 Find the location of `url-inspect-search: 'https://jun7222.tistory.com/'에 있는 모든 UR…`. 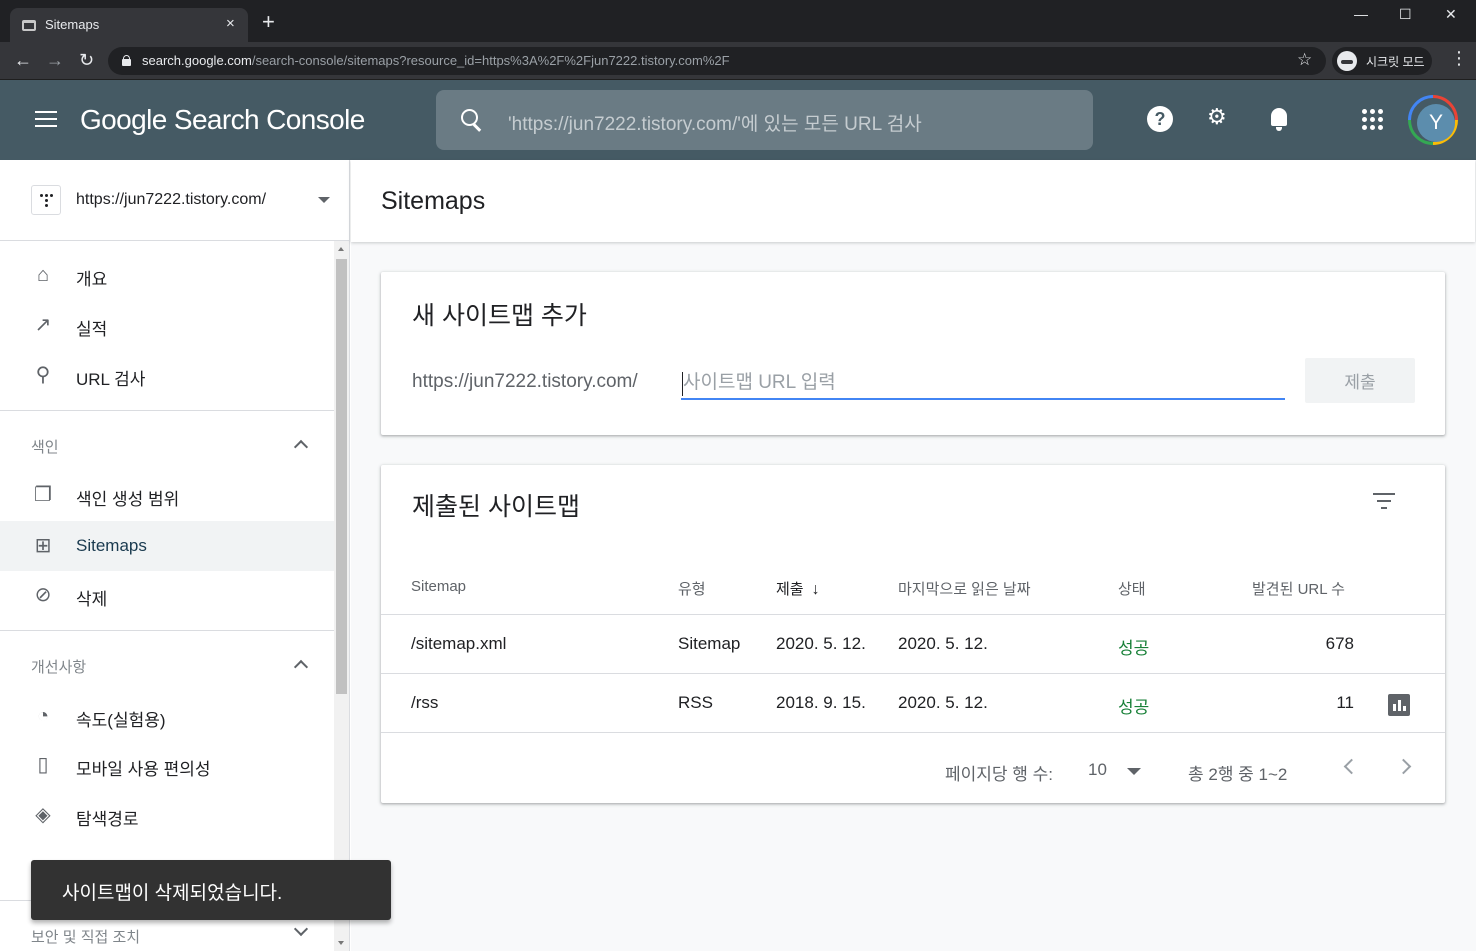

url-inspect-search: 'https://jun7222.tistory.com/'에 있는 모든 UR… is located at coordinates (764, 120).